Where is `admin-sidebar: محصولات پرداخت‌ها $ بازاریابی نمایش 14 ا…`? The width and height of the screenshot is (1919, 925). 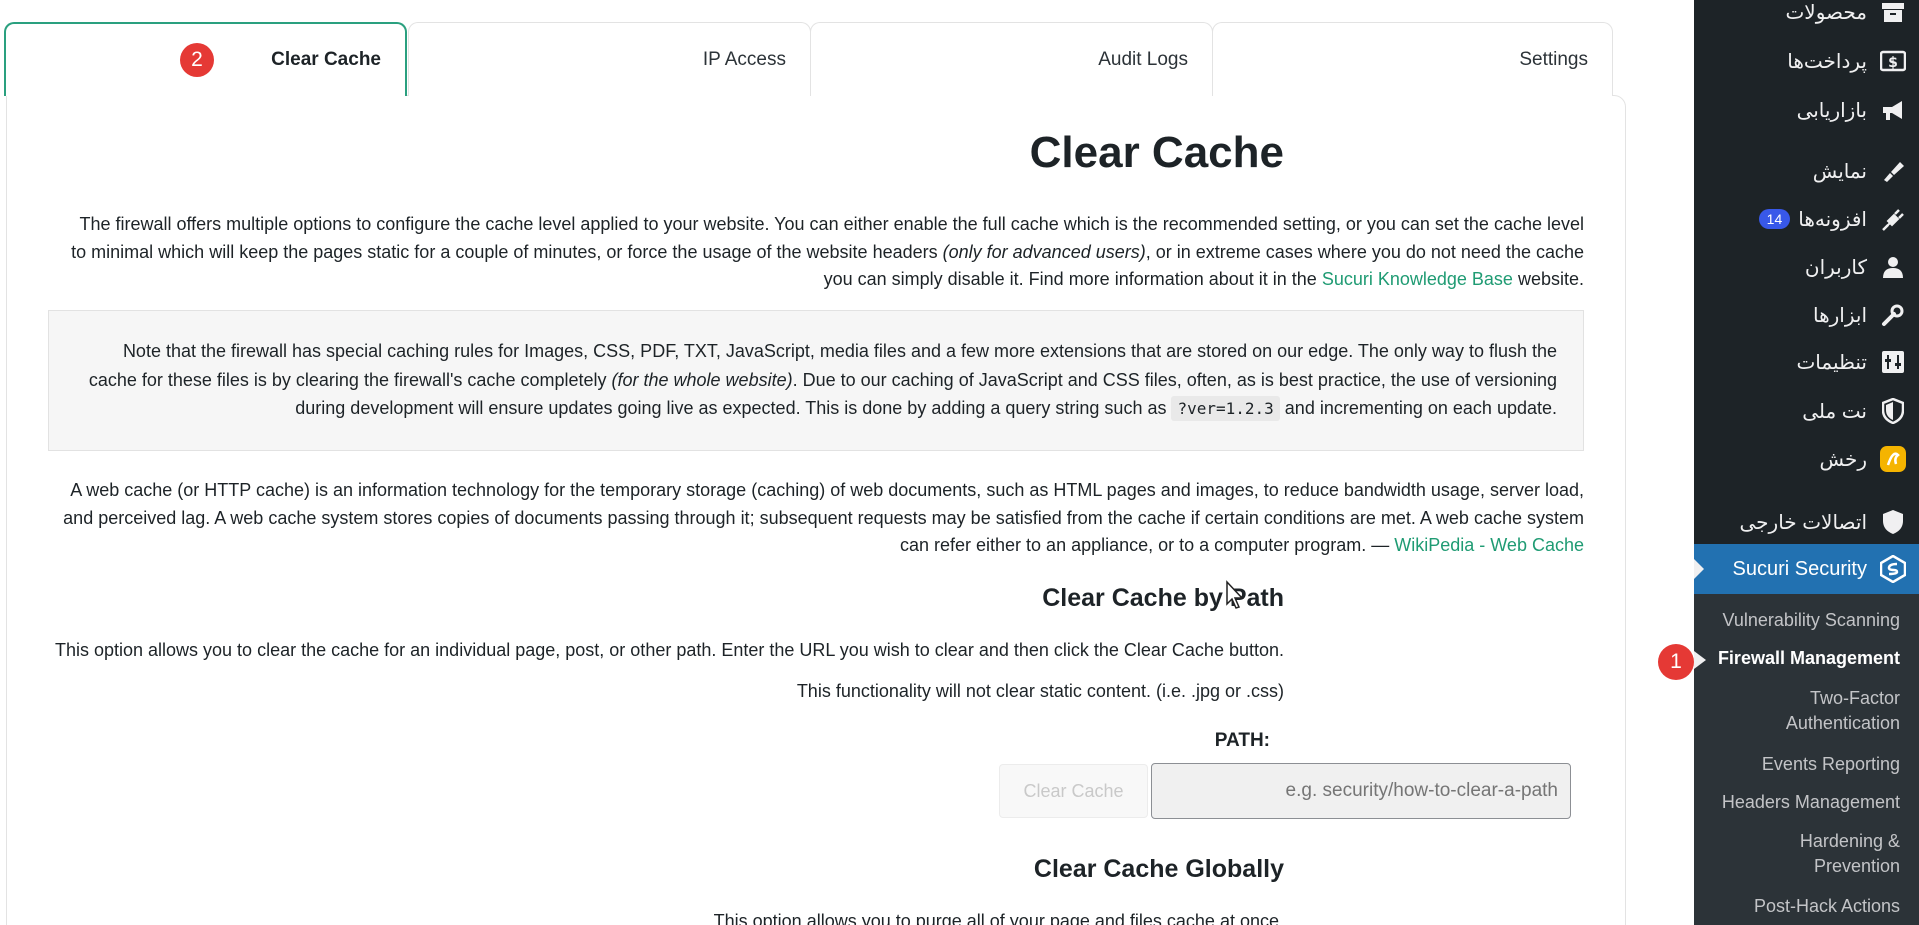 admin-sidebar: محصولات پرداخت‌ها $ بازاریابی نمایش 14 ا… is located at coordinates (1806, 462).